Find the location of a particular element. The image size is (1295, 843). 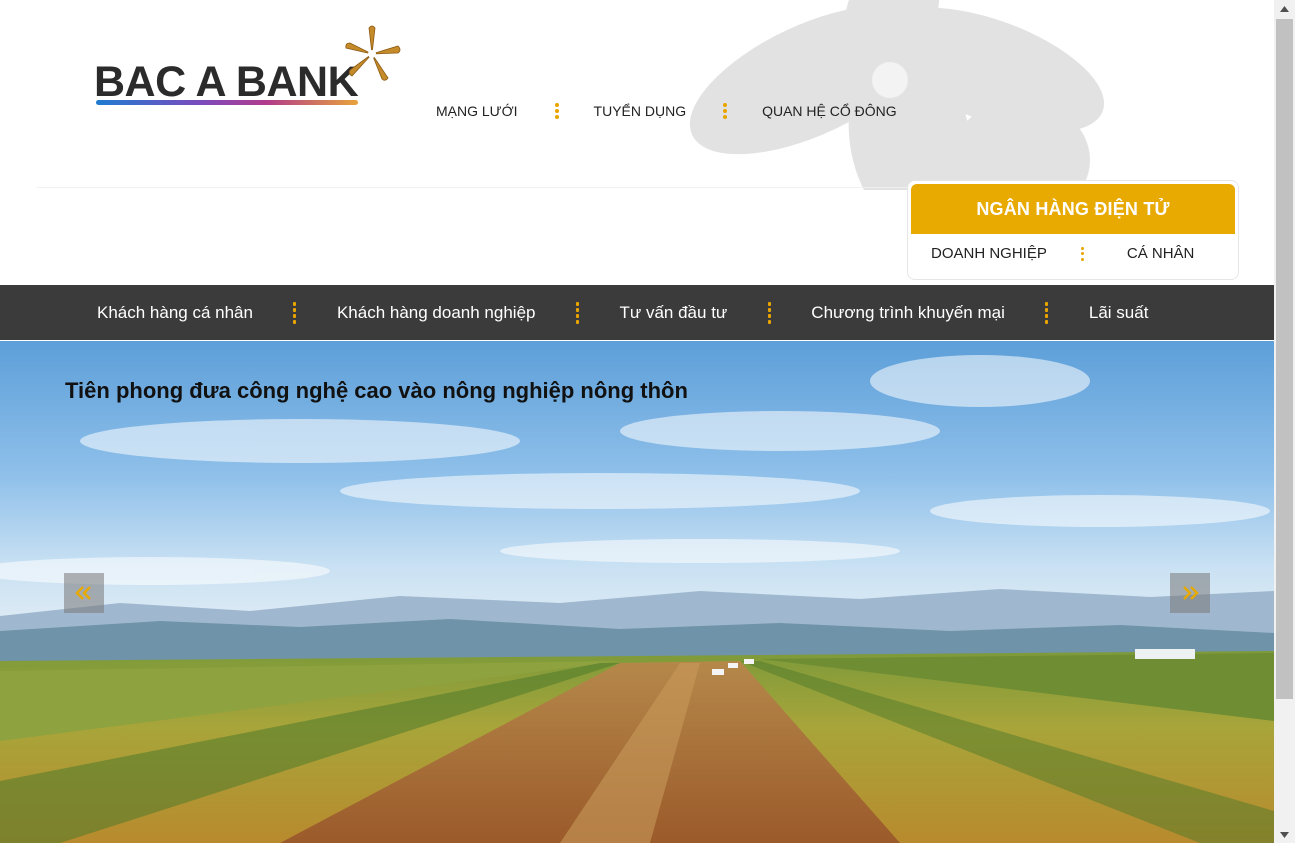

flower-watermark-icon is located at coordinates (897, 95).